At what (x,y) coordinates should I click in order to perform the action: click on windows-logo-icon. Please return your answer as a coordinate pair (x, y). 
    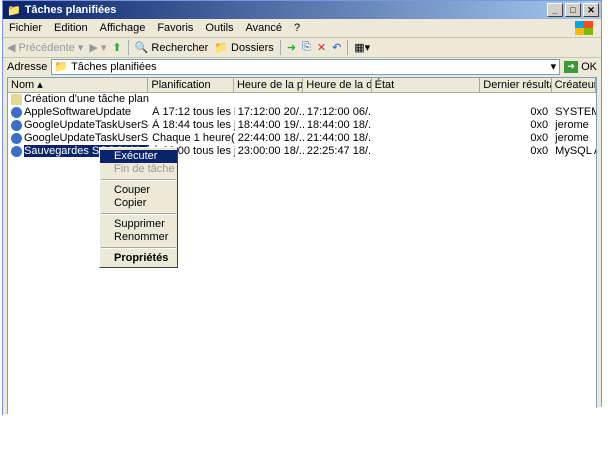
    Looking at the image, I should click on (584, 28).